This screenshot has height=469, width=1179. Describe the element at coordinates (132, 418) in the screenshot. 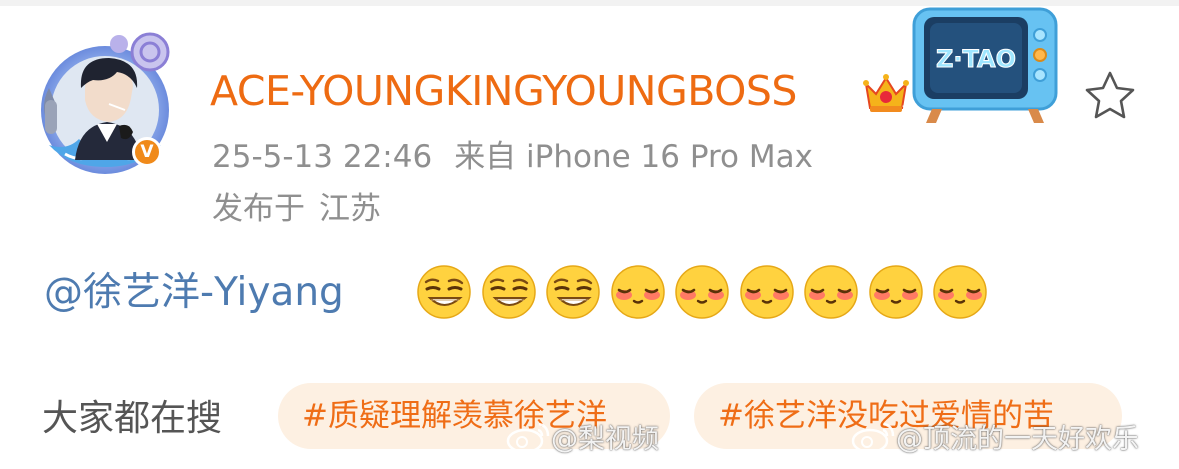

I see `trending-label: 大家都在搜` at that location.